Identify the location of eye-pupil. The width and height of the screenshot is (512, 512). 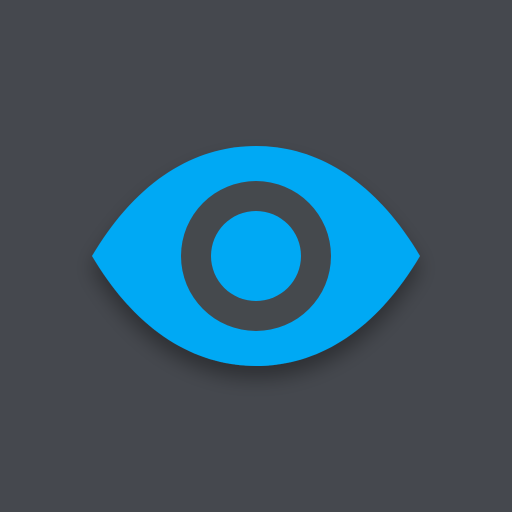
(256, 256).